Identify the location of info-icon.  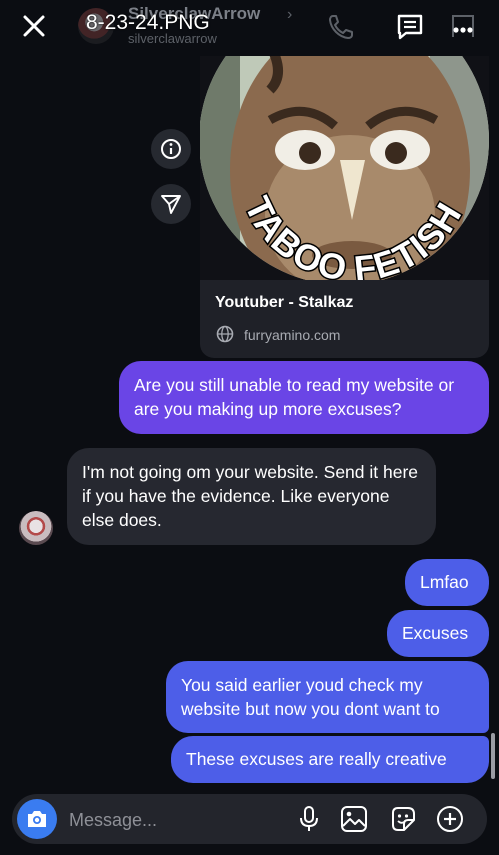
(171, 149).